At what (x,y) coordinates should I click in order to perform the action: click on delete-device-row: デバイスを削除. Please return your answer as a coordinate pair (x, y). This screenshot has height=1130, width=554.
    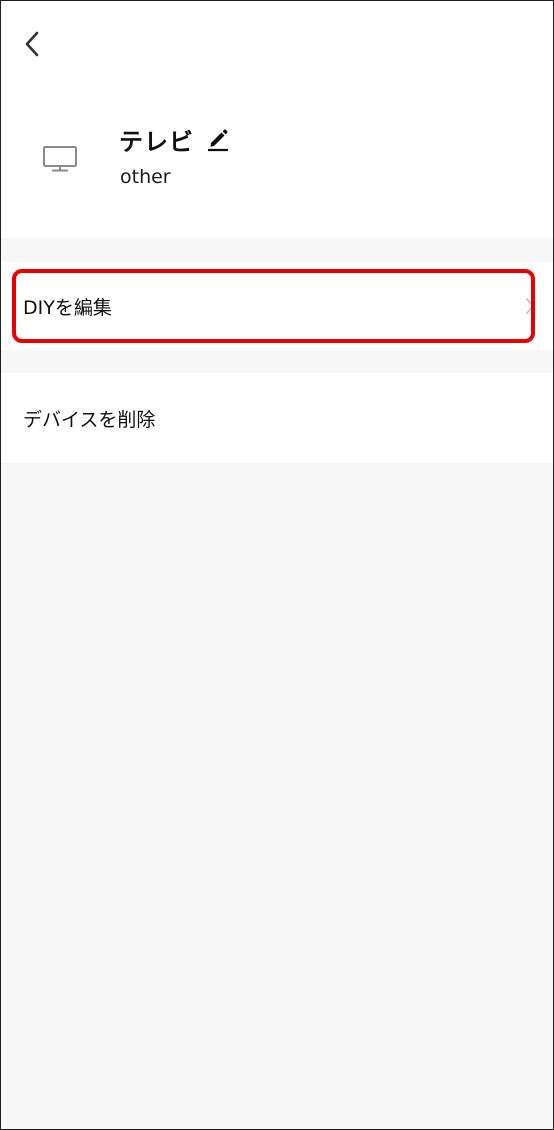
    Looking at the image, I should click on (277, 418).